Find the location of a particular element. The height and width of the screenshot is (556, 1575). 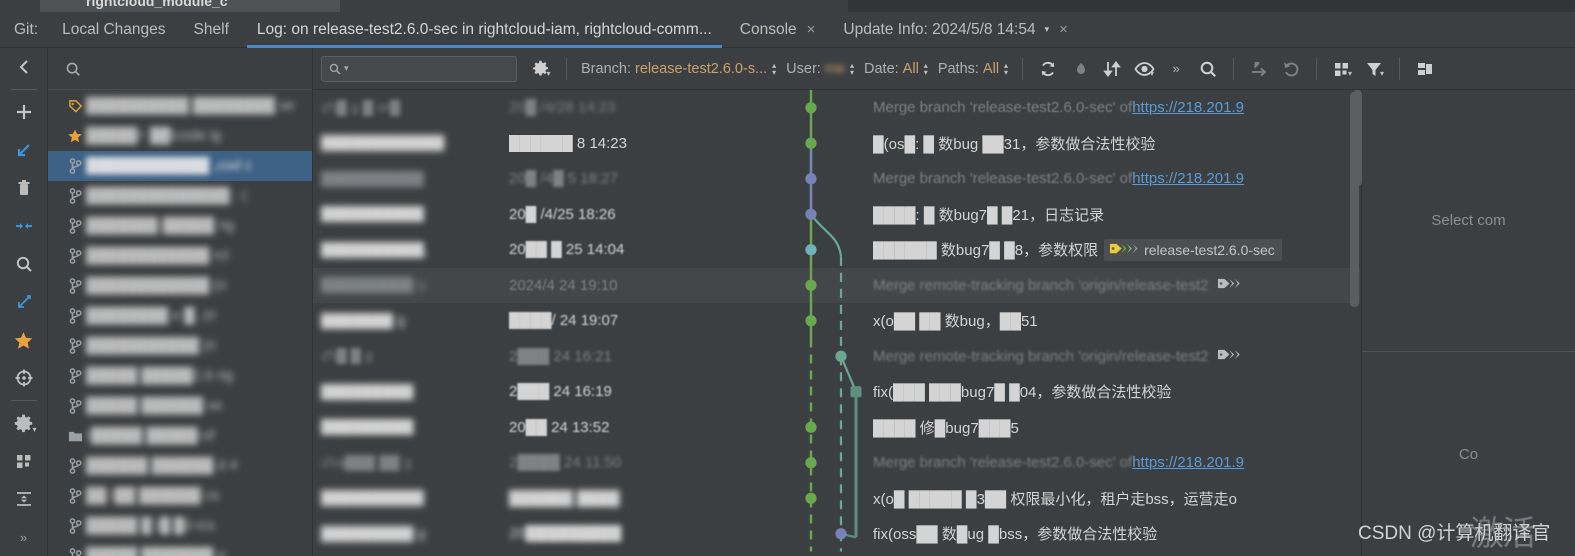

cherry-pick-icon is located at coordinates (1080, 69).